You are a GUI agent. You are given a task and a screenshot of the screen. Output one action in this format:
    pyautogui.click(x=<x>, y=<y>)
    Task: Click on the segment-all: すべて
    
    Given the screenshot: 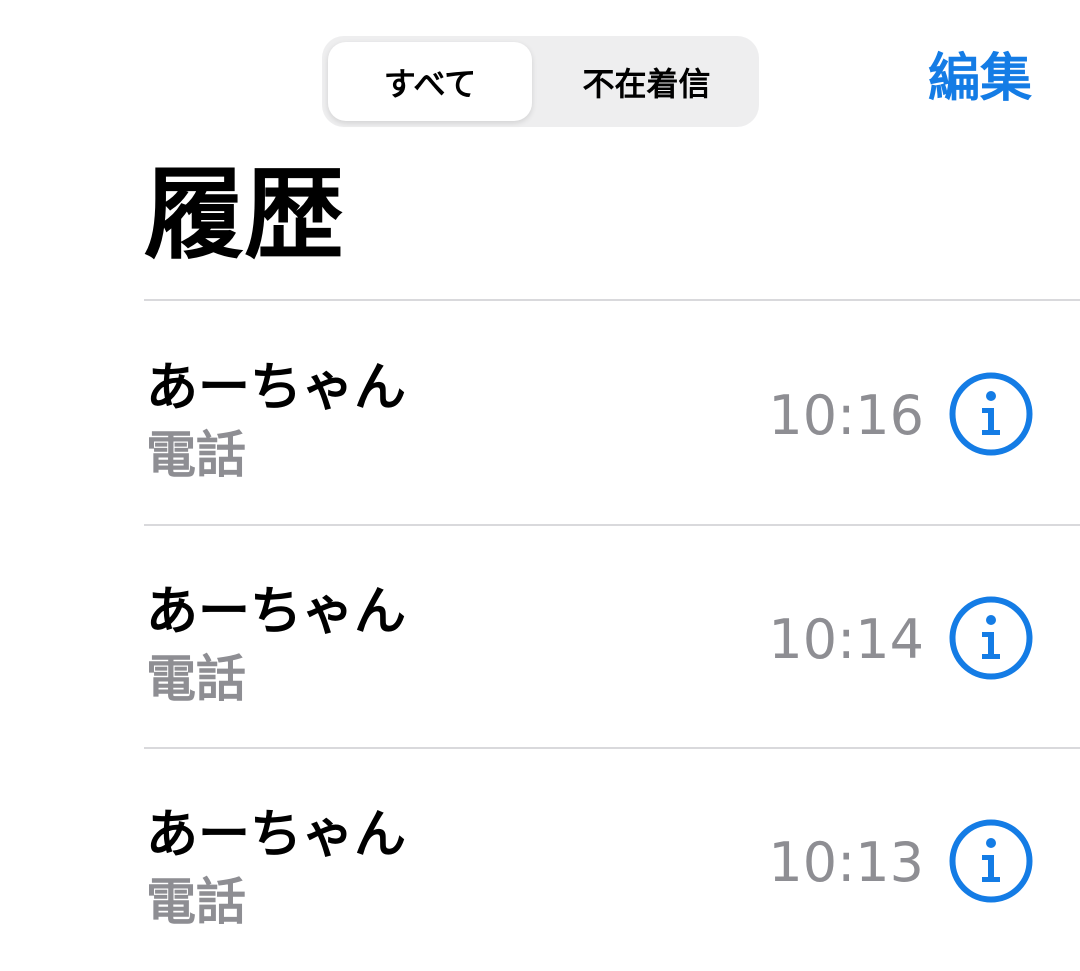 What is the action you would take?
    pyautogui.click(x=430, y=81)
    